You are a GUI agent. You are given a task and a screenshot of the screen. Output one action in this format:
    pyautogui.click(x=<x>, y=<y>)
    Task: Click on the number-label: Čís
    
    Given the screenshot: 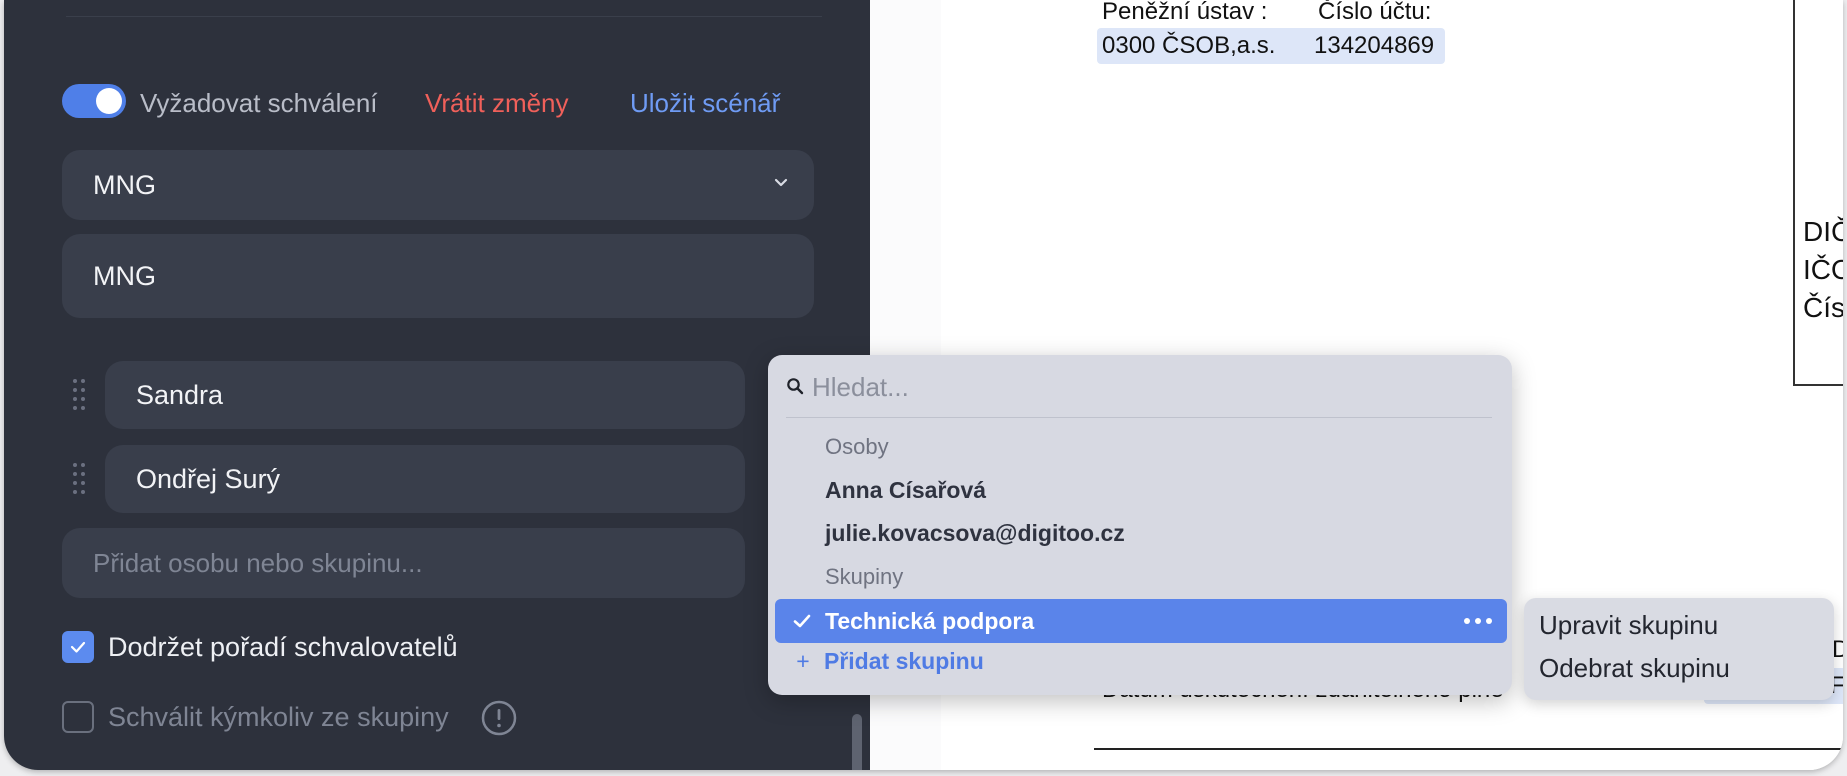 What is the action you would take?
    pyautogui.click(x=1823, y=307)
    